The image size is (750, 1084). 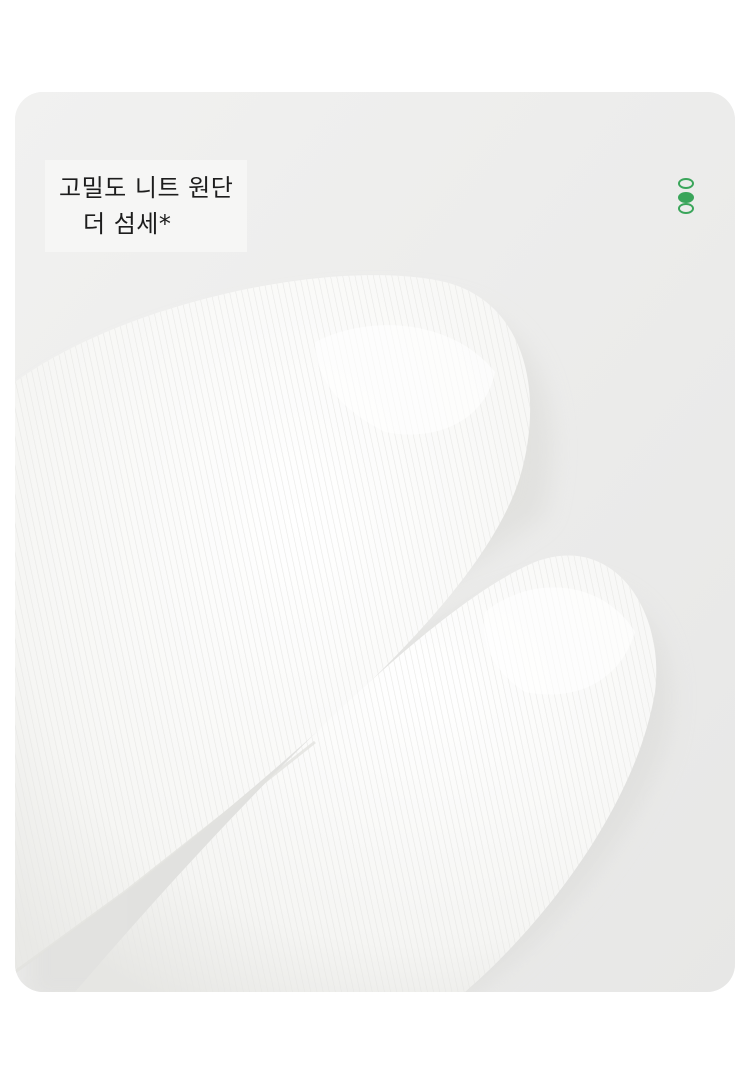 I want to click on pagination-dots-icon, so click(x=689, y=201).